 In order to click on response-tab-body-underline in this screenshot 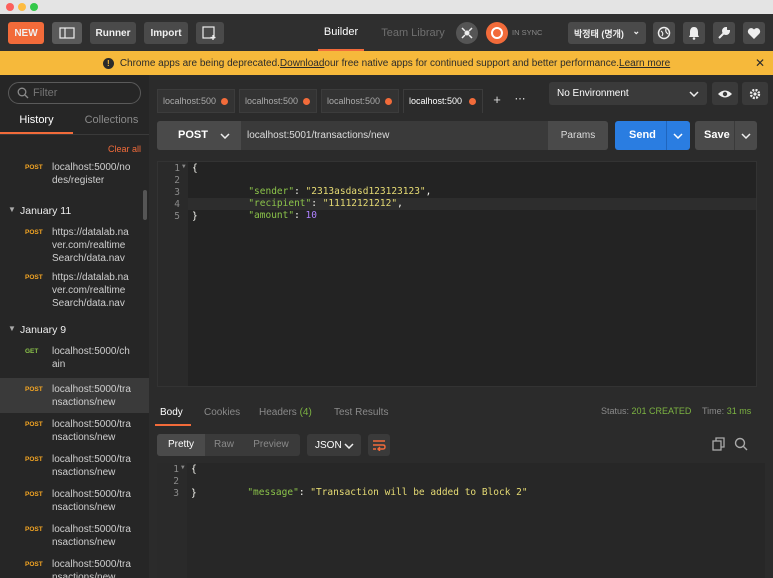, I will do `click(173, 425)`.